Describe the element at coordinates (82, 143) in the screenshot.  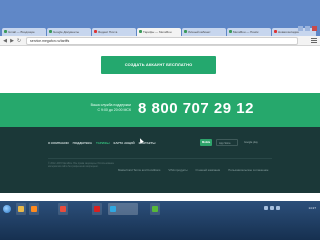
I see `footer-nav-support: ПОДДЕРЖКА` at that location.